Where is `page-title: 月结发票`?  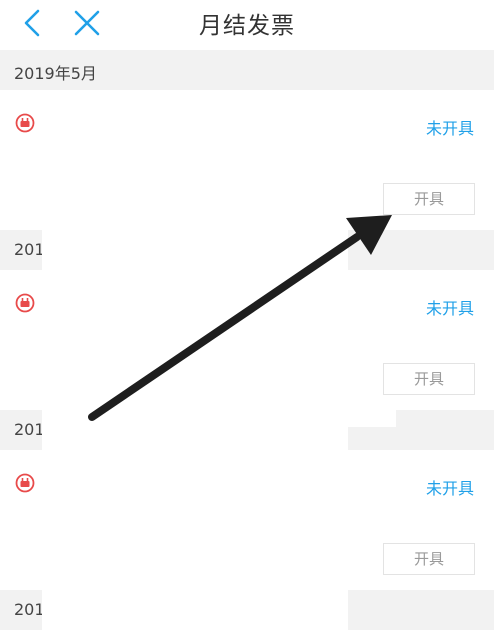
page-title: 月结发票 is located at coordinates (247, 26).